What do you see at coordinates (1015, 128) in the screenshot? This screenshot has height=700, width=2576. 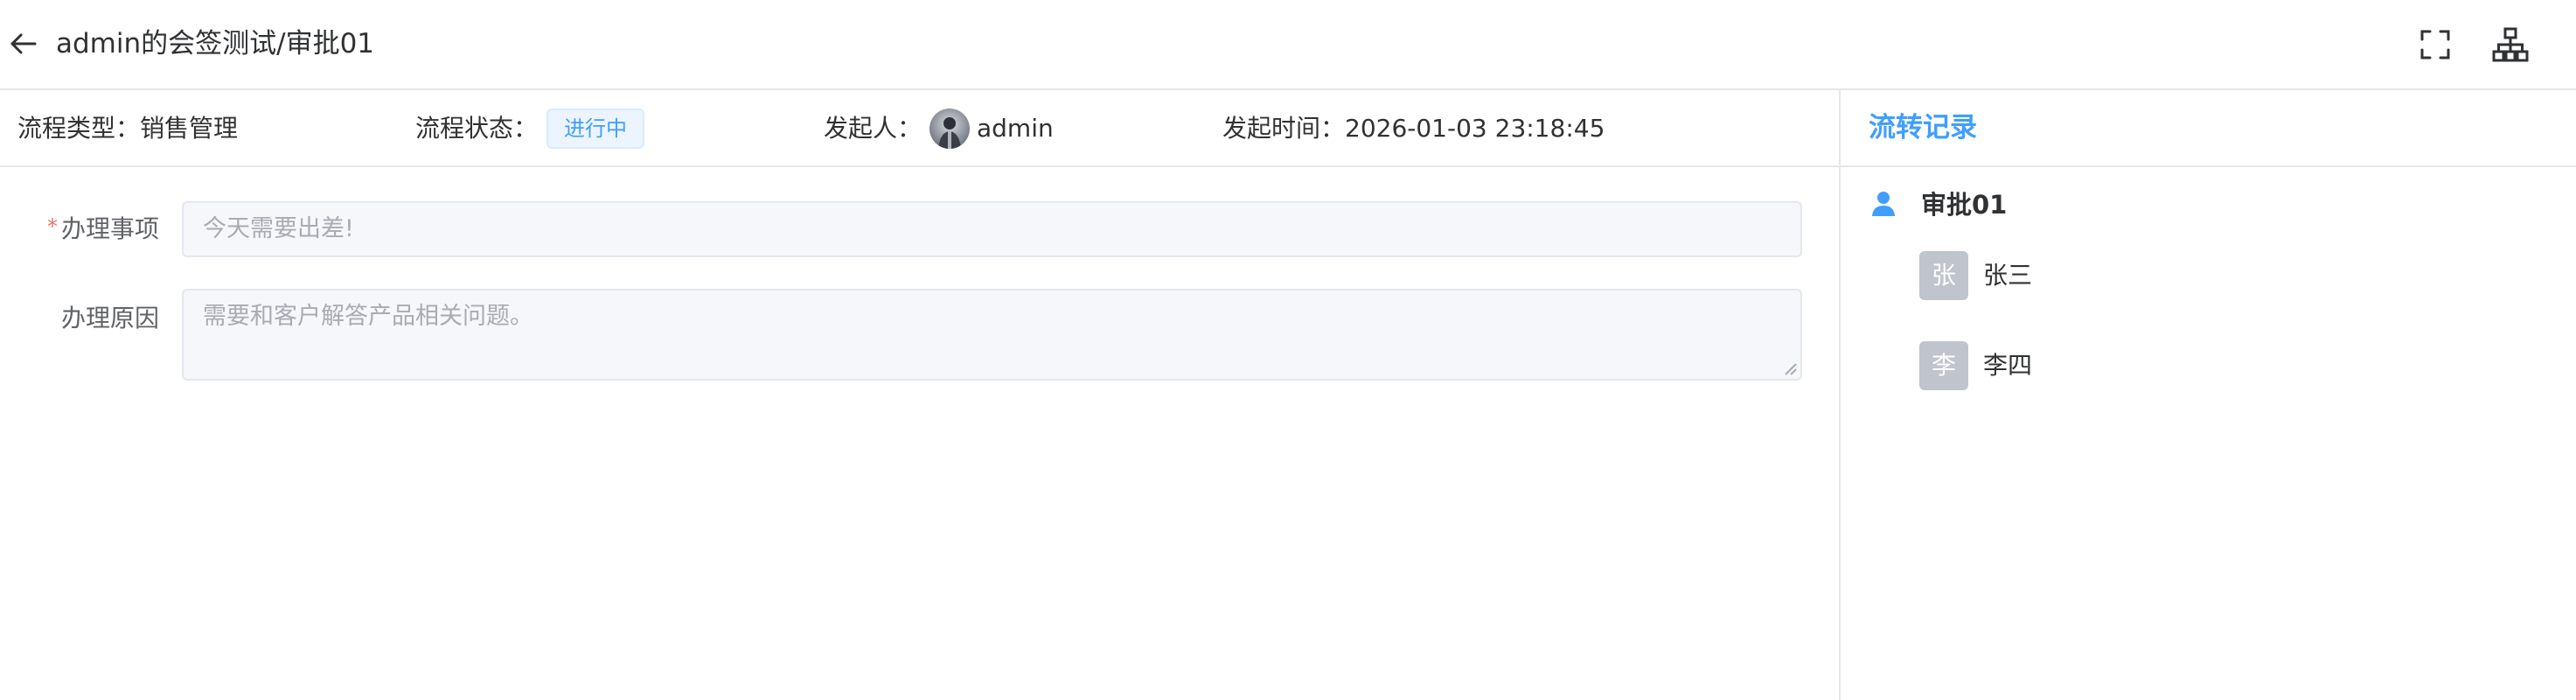 I see `initiator-name: admin` at bounding box center [1015, 128].